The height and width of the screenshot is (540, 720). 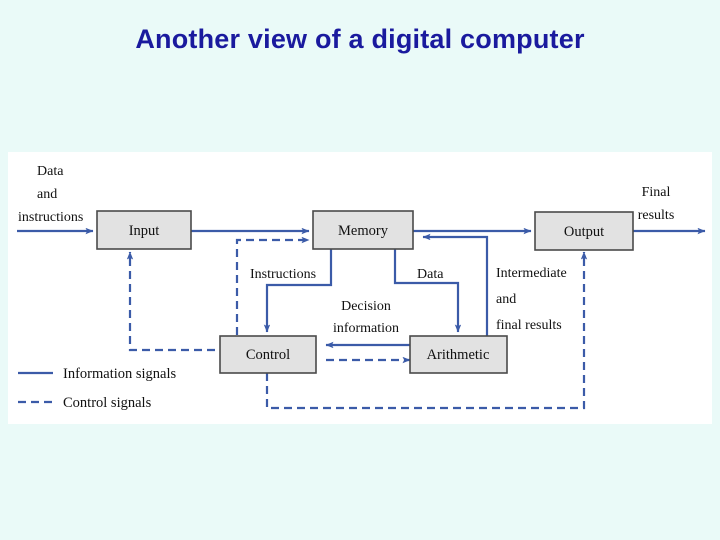 I want to click on box-arithmetic: Arithmetic, so click(x=458, y=354).